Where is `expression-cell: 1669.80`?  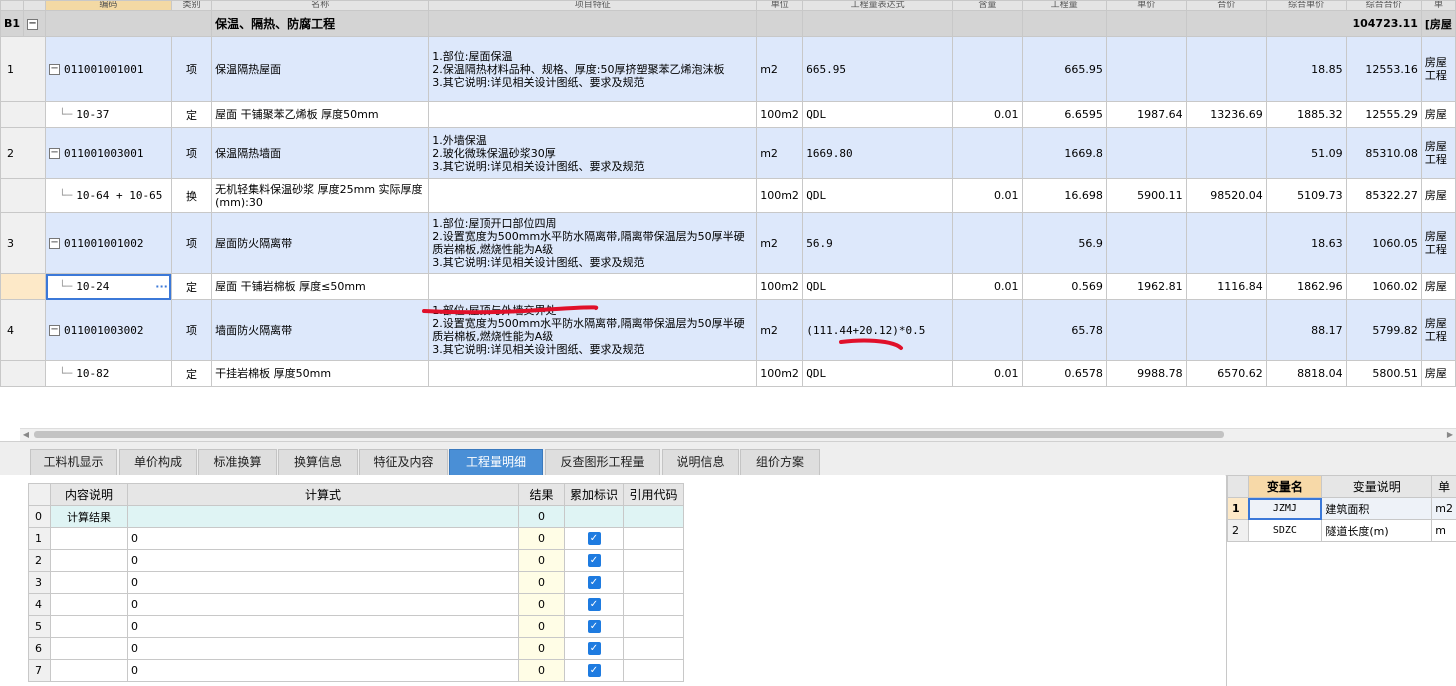
expression-cell: 1669.80 is located at coordinates (878, 153).